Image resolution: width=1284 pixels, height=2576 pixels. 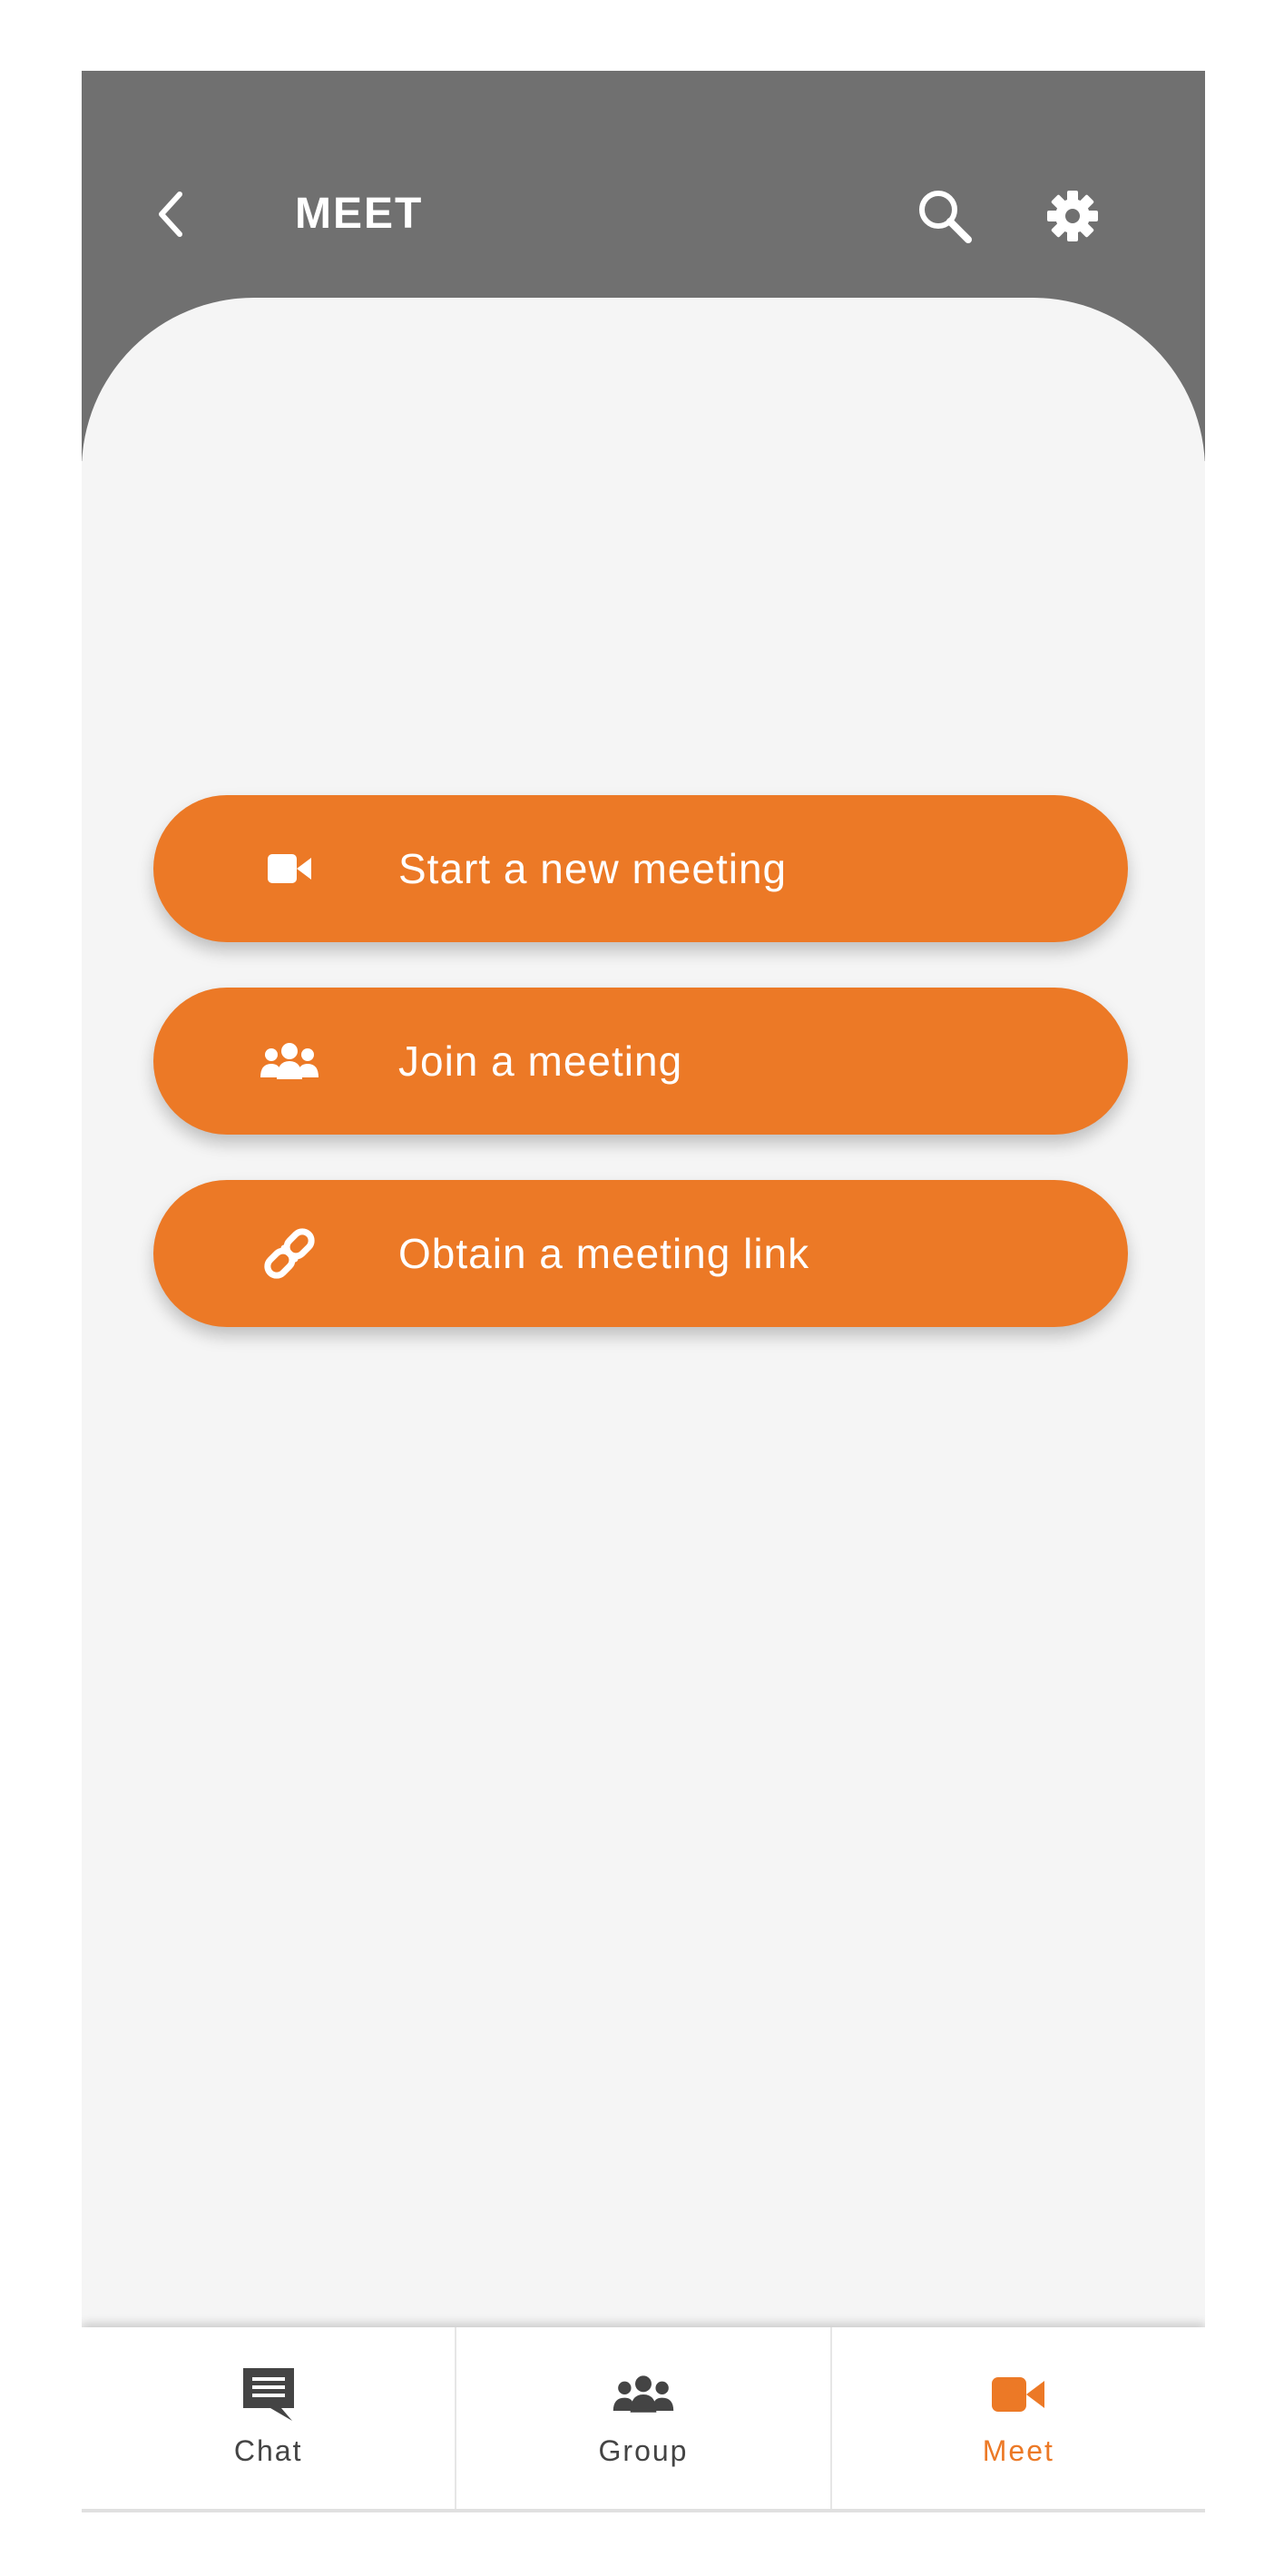 I want to click on obtain-meeting-link-label: Obtain a meeting link, so click(x=604, y=1253).